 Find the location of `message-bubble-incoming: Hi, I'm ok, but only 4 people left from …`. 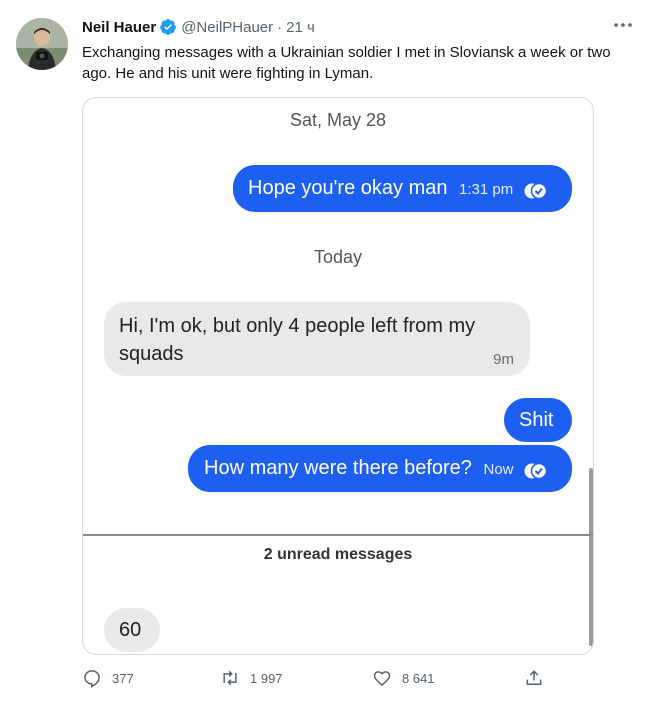

message-bubble-incoming: Hi, I'm ok, but only 4 people left from … is located at coordinates (317, 339).